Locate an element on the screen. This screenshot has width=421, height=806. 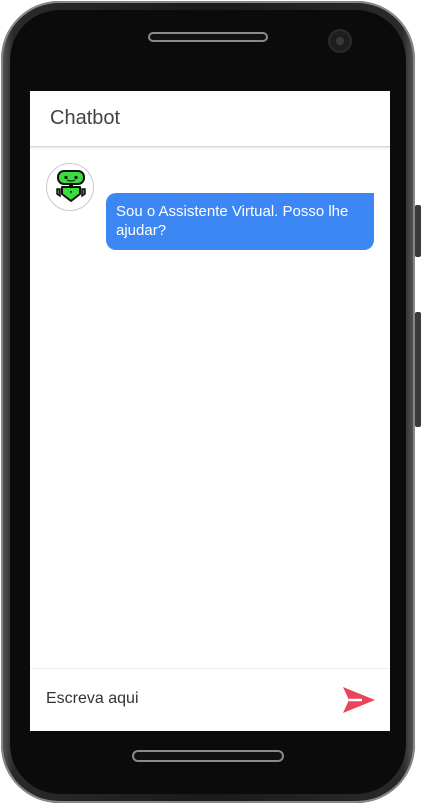
app-title: Chatbot is located at coordinates (85, 118).